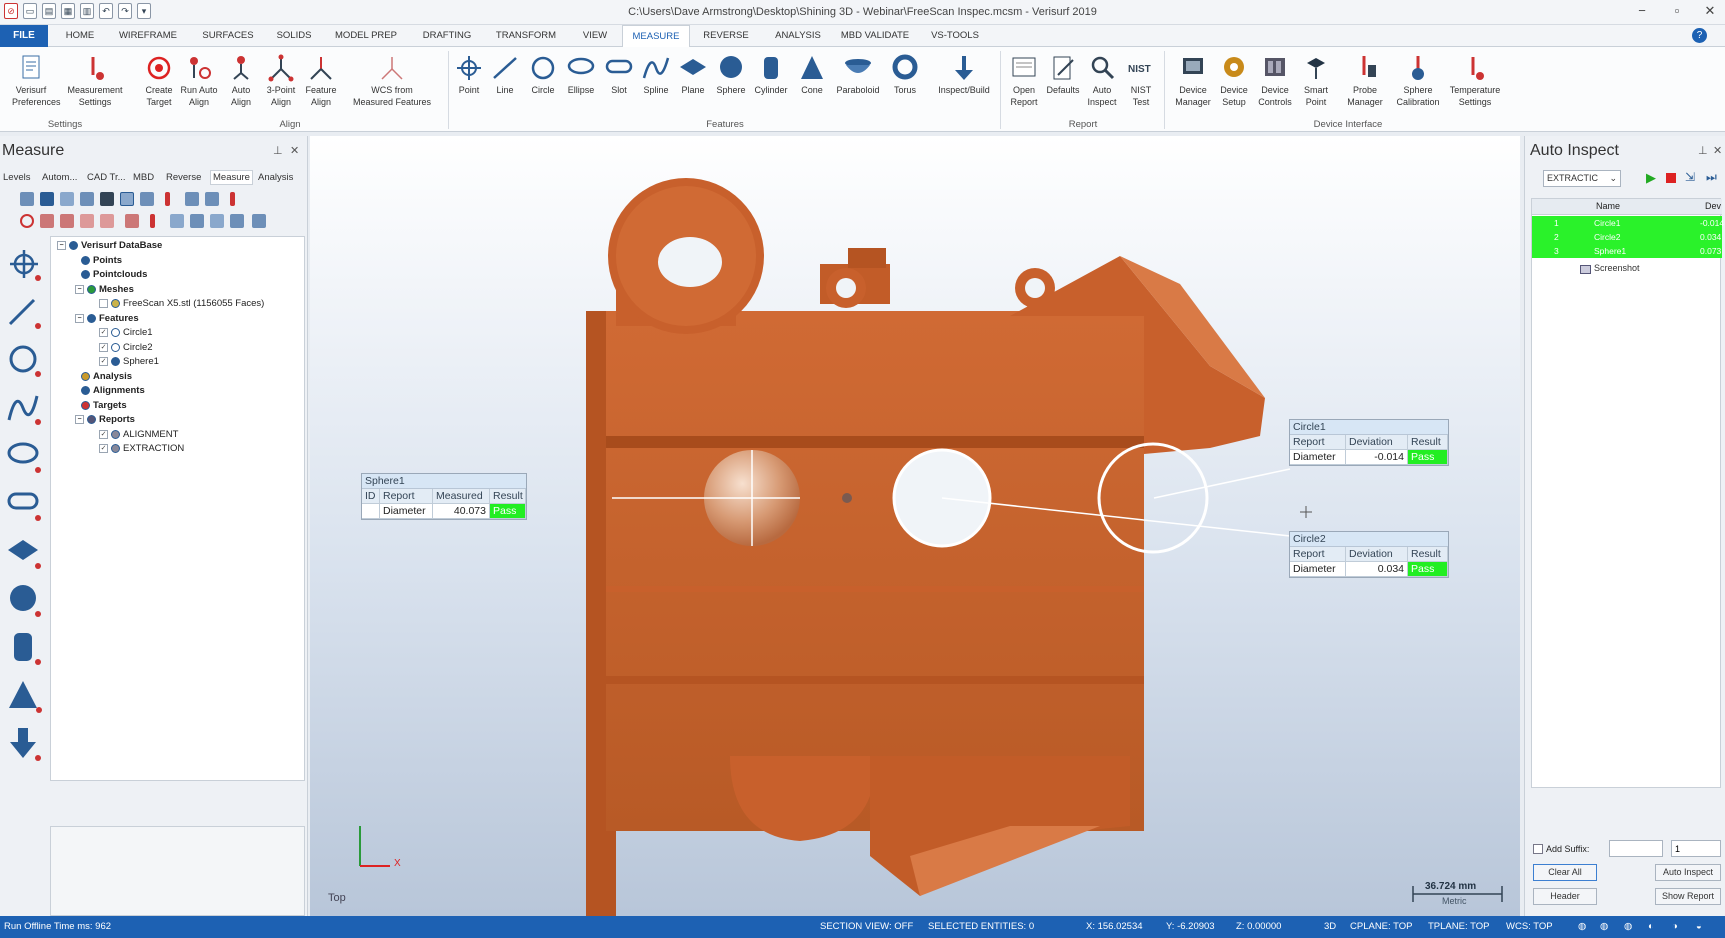 The height and width of the screenshot is (938, 1725). Describe the element at coordinates (1193, 80) in the screenshot. I see `device-manager-button: Device Manager` at that location.